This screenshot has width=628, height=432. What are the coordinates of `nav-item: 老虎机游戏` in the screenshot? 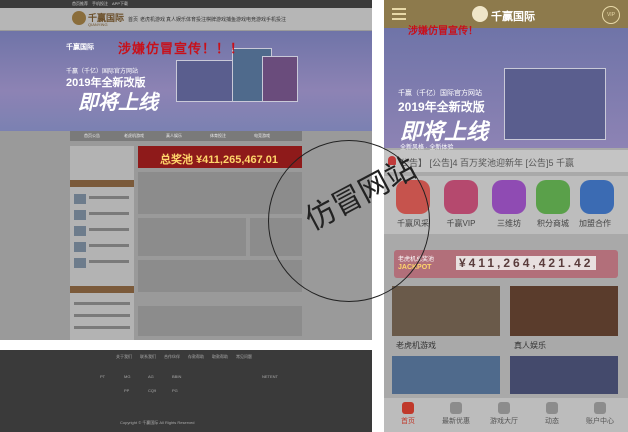 It's located at (152, 19).